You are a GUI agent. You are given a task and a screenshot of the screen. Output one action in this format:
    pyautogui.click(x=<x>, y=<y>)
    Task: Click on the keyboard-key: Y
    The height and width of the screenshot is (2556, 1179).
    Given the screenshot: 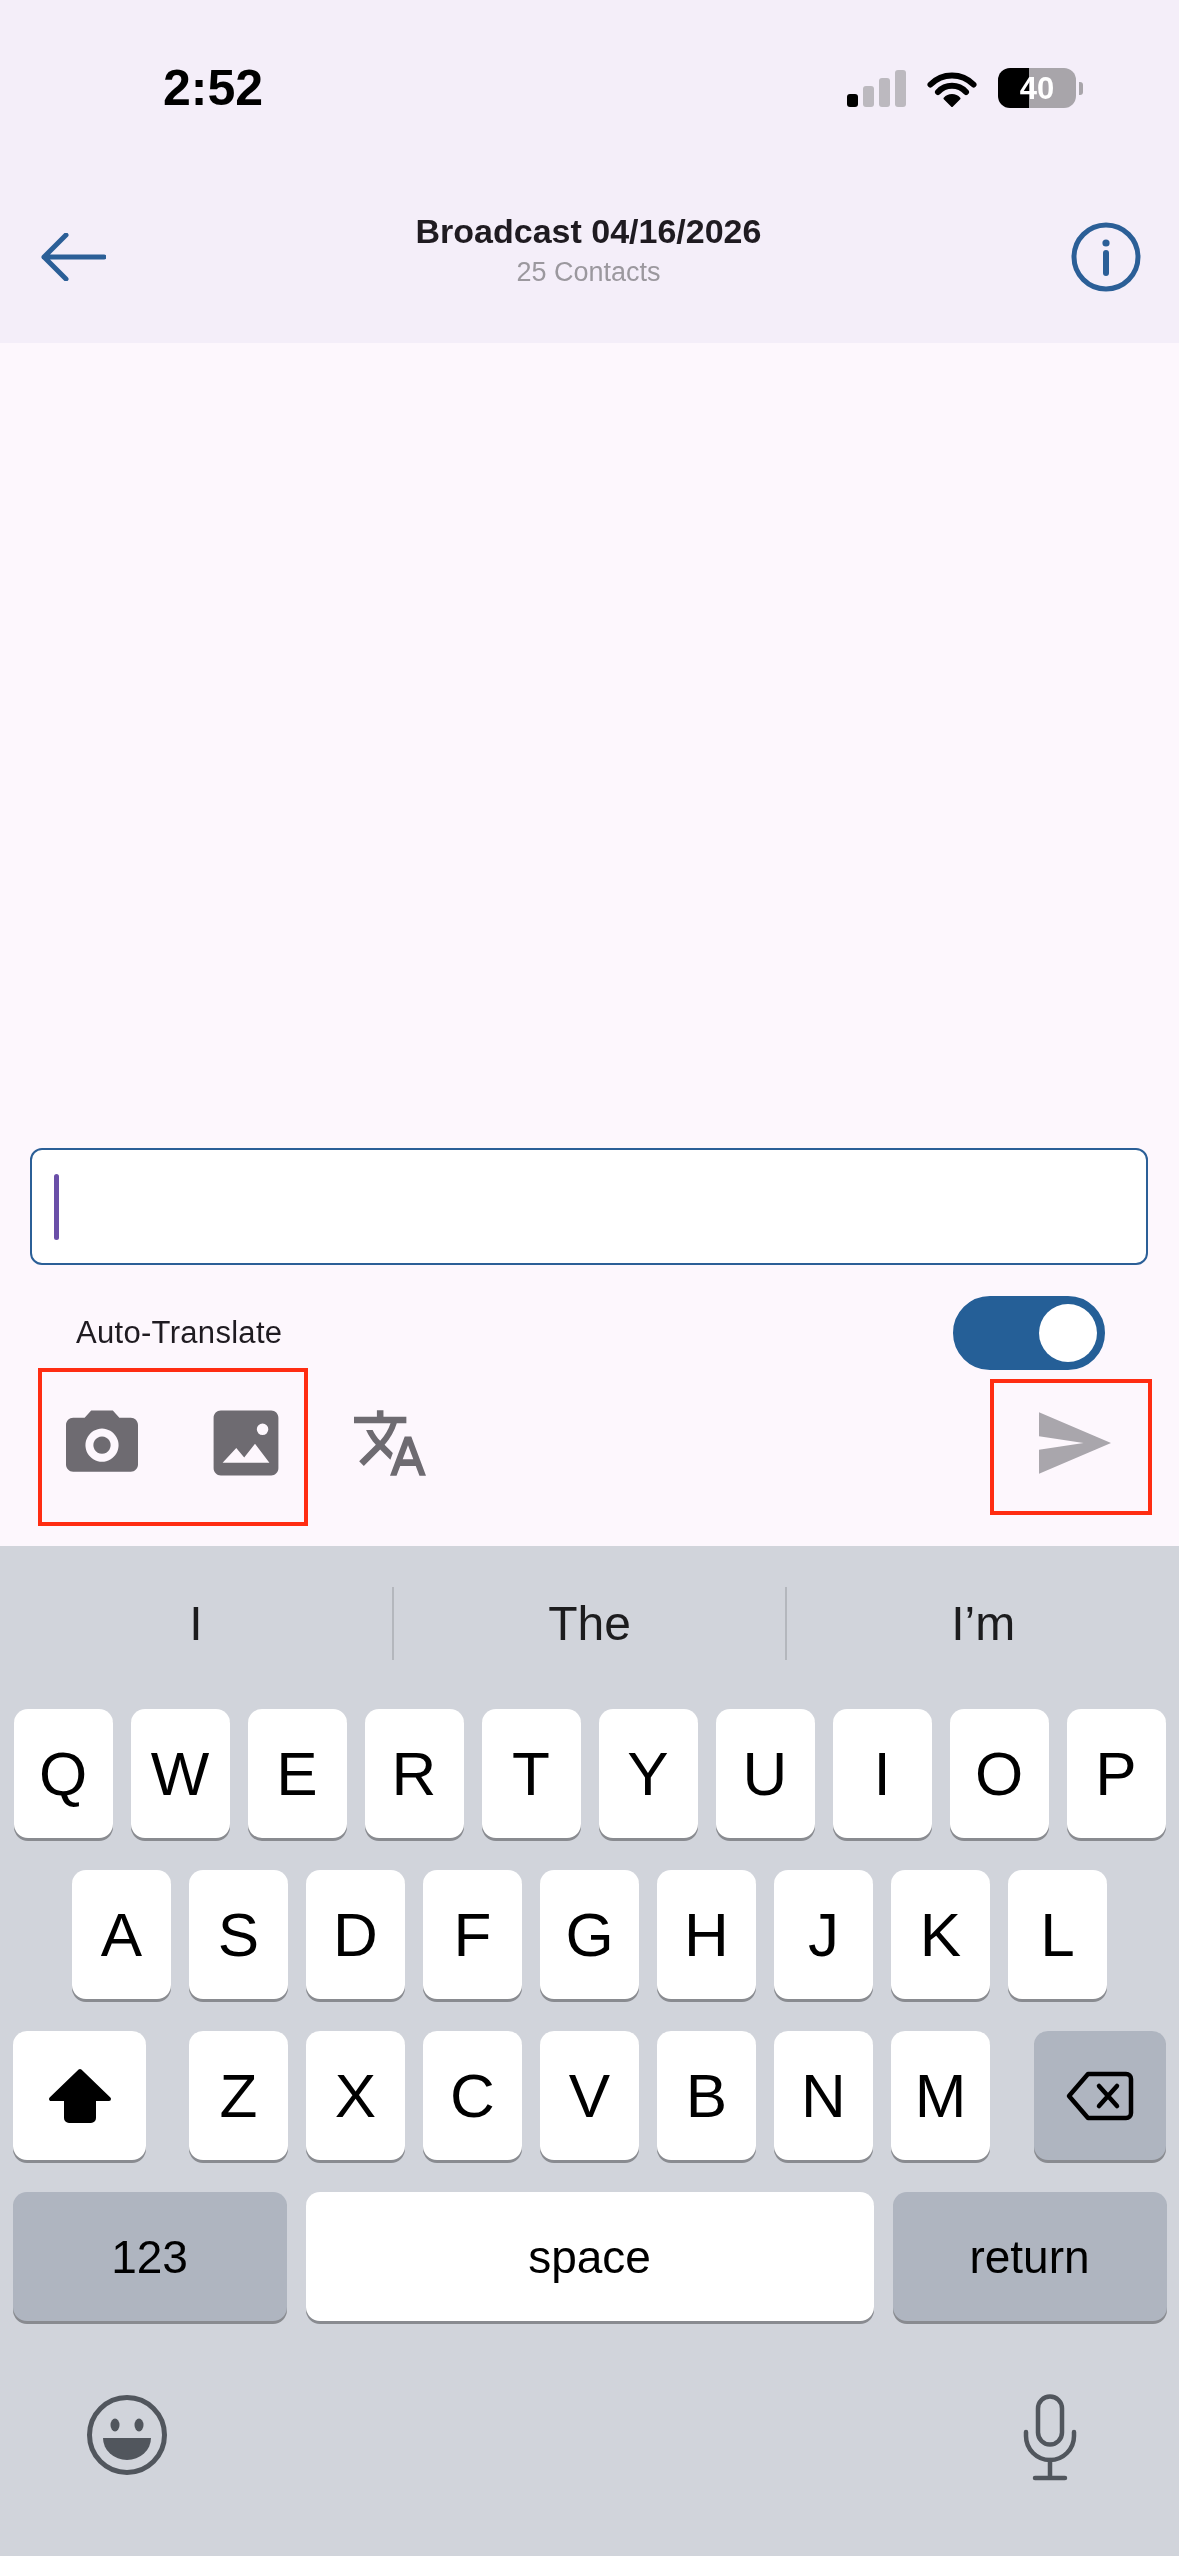 What is the action you would take?
    pyautogui.click(x=648, y=1773)
    